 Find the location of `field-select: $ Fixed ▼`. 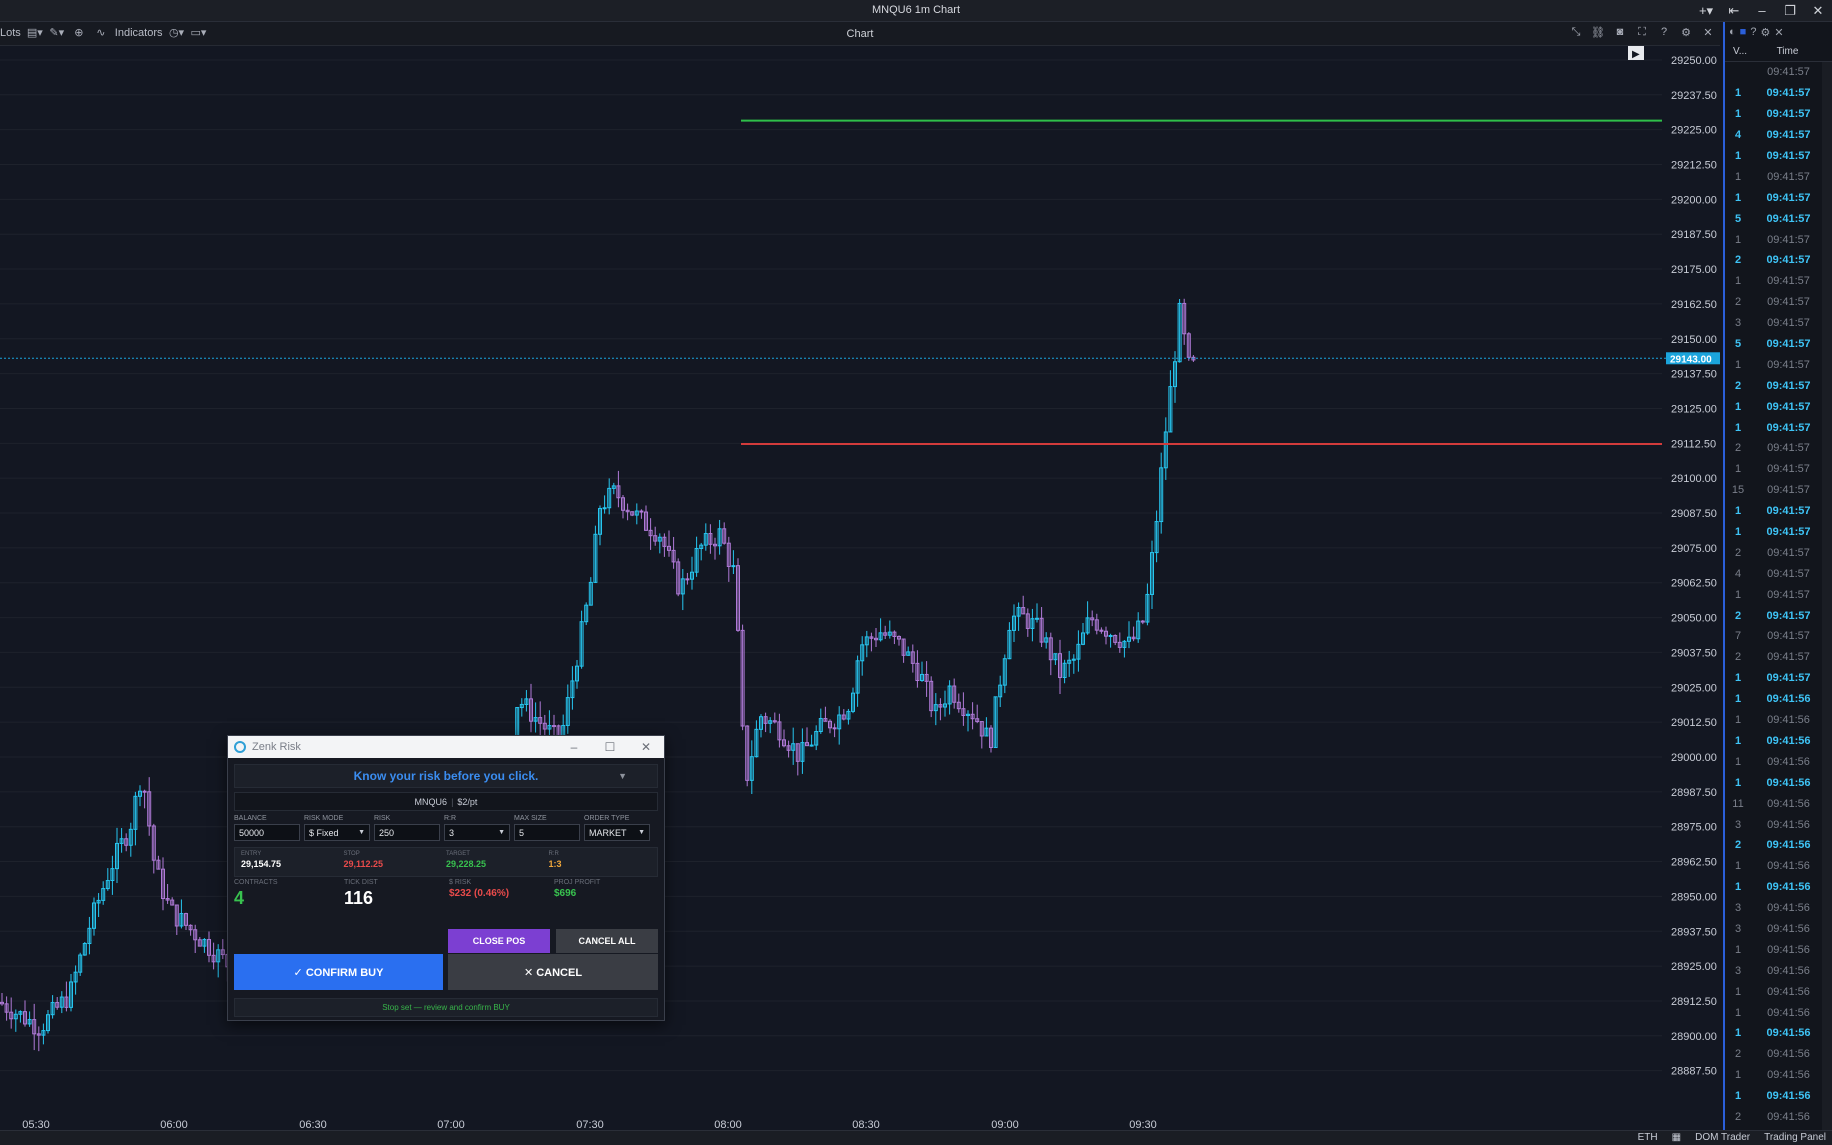

field-select: $ Fixed ▼ is located at coordinates (337, 832).